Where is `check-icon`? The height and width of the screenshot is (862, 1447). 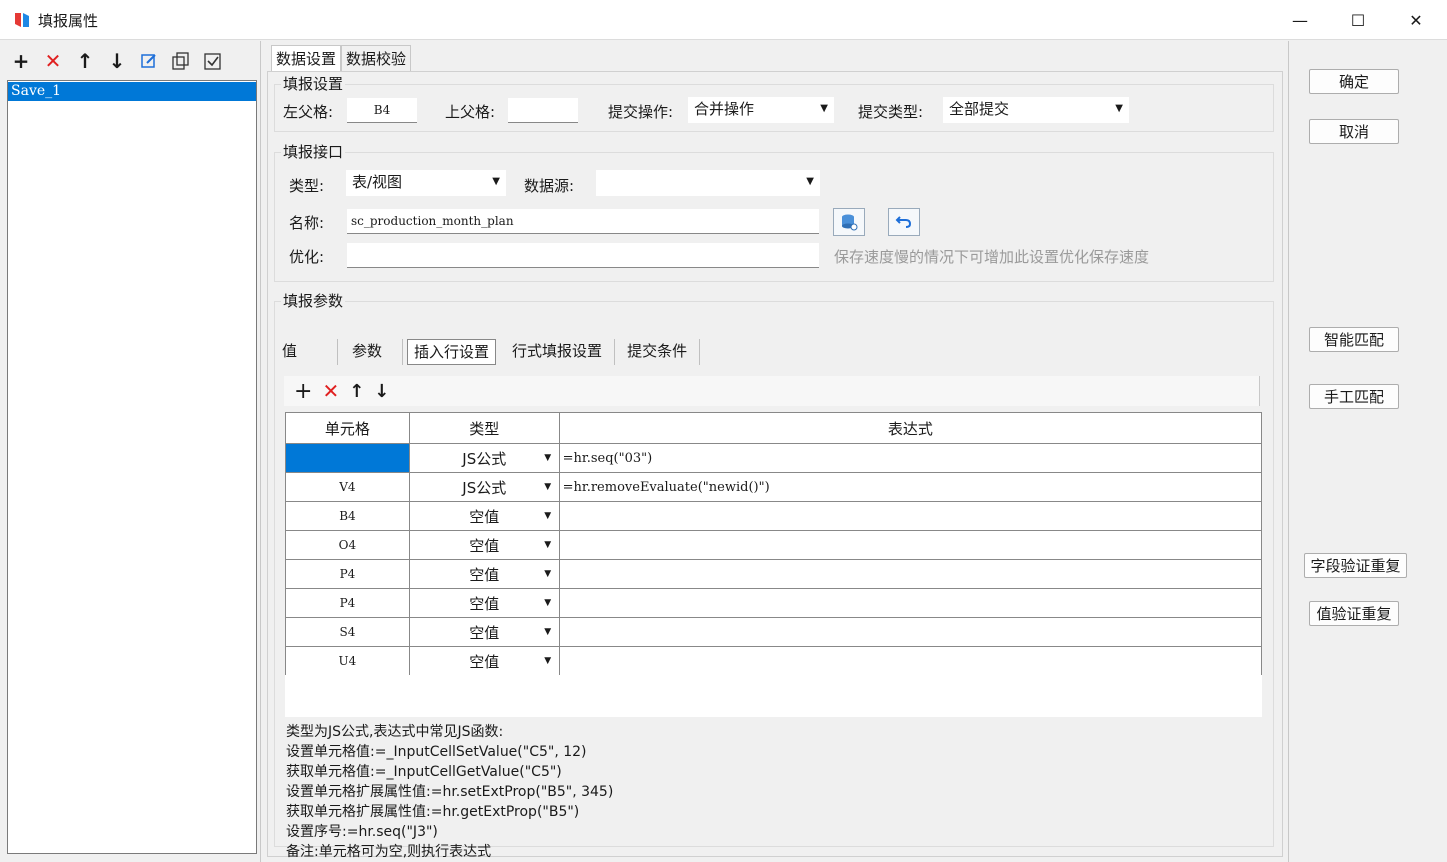
check-icon is located at coordinates (213, 61).